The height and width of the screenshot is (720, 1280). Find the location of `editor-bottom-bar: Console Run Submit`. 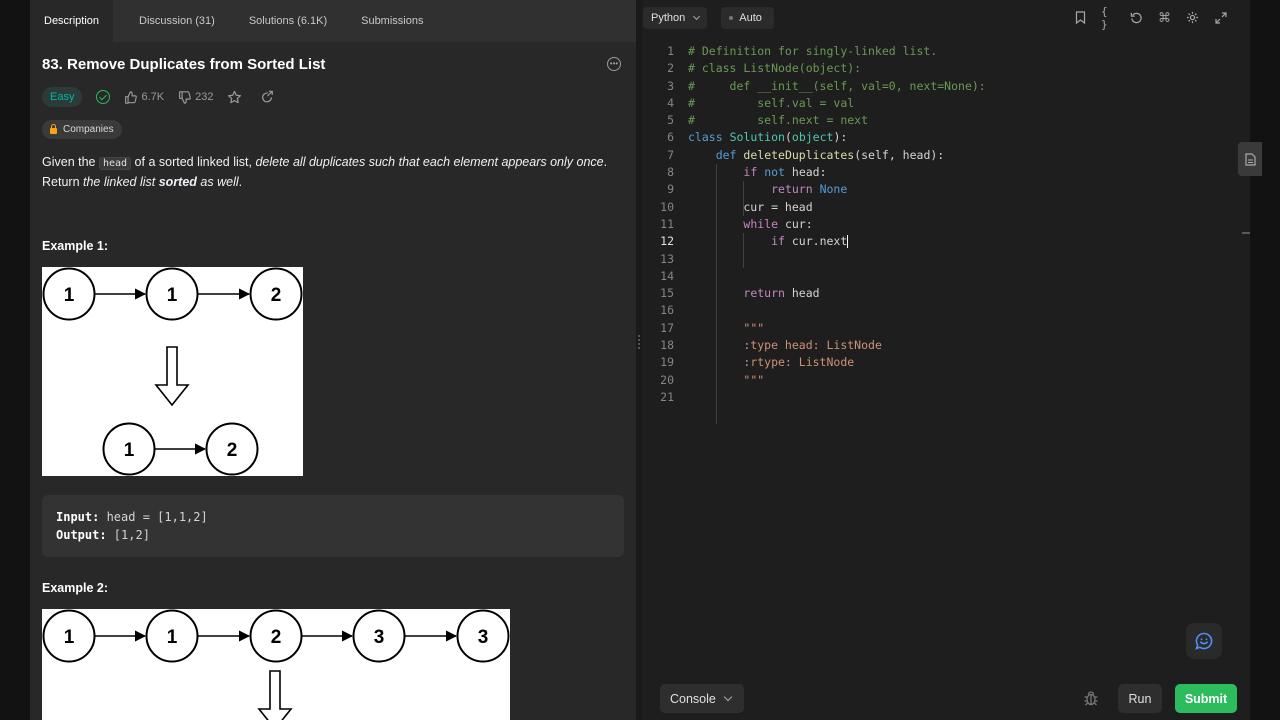

editor-bottom-bar: Console Run Submit is located at coordinates (946, 702).